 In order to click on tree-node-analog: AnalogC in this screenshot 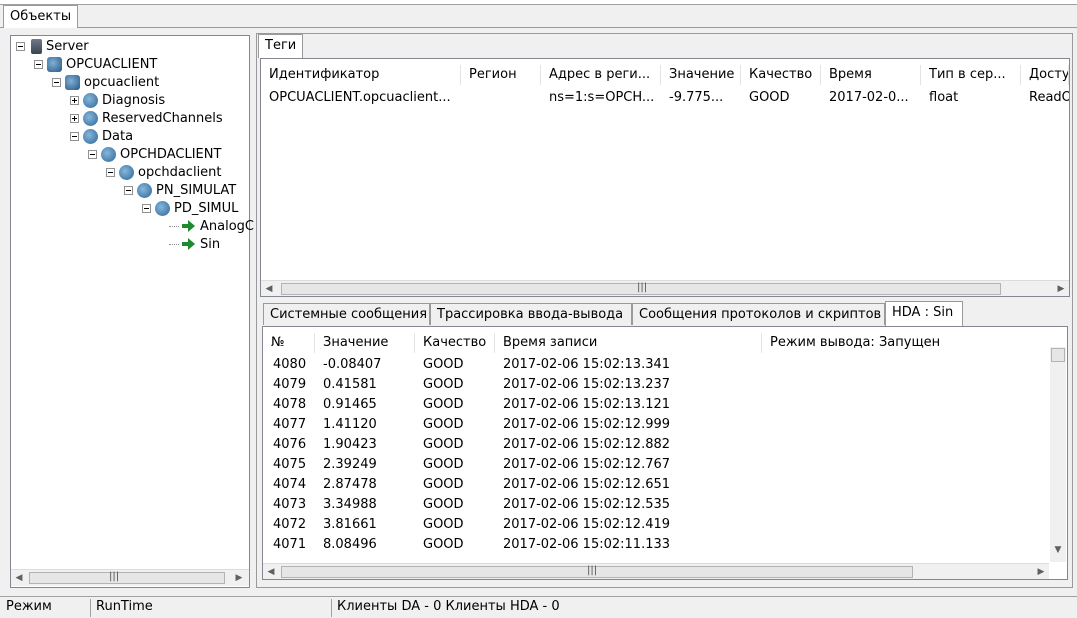, I will do `click(211, 226)`.